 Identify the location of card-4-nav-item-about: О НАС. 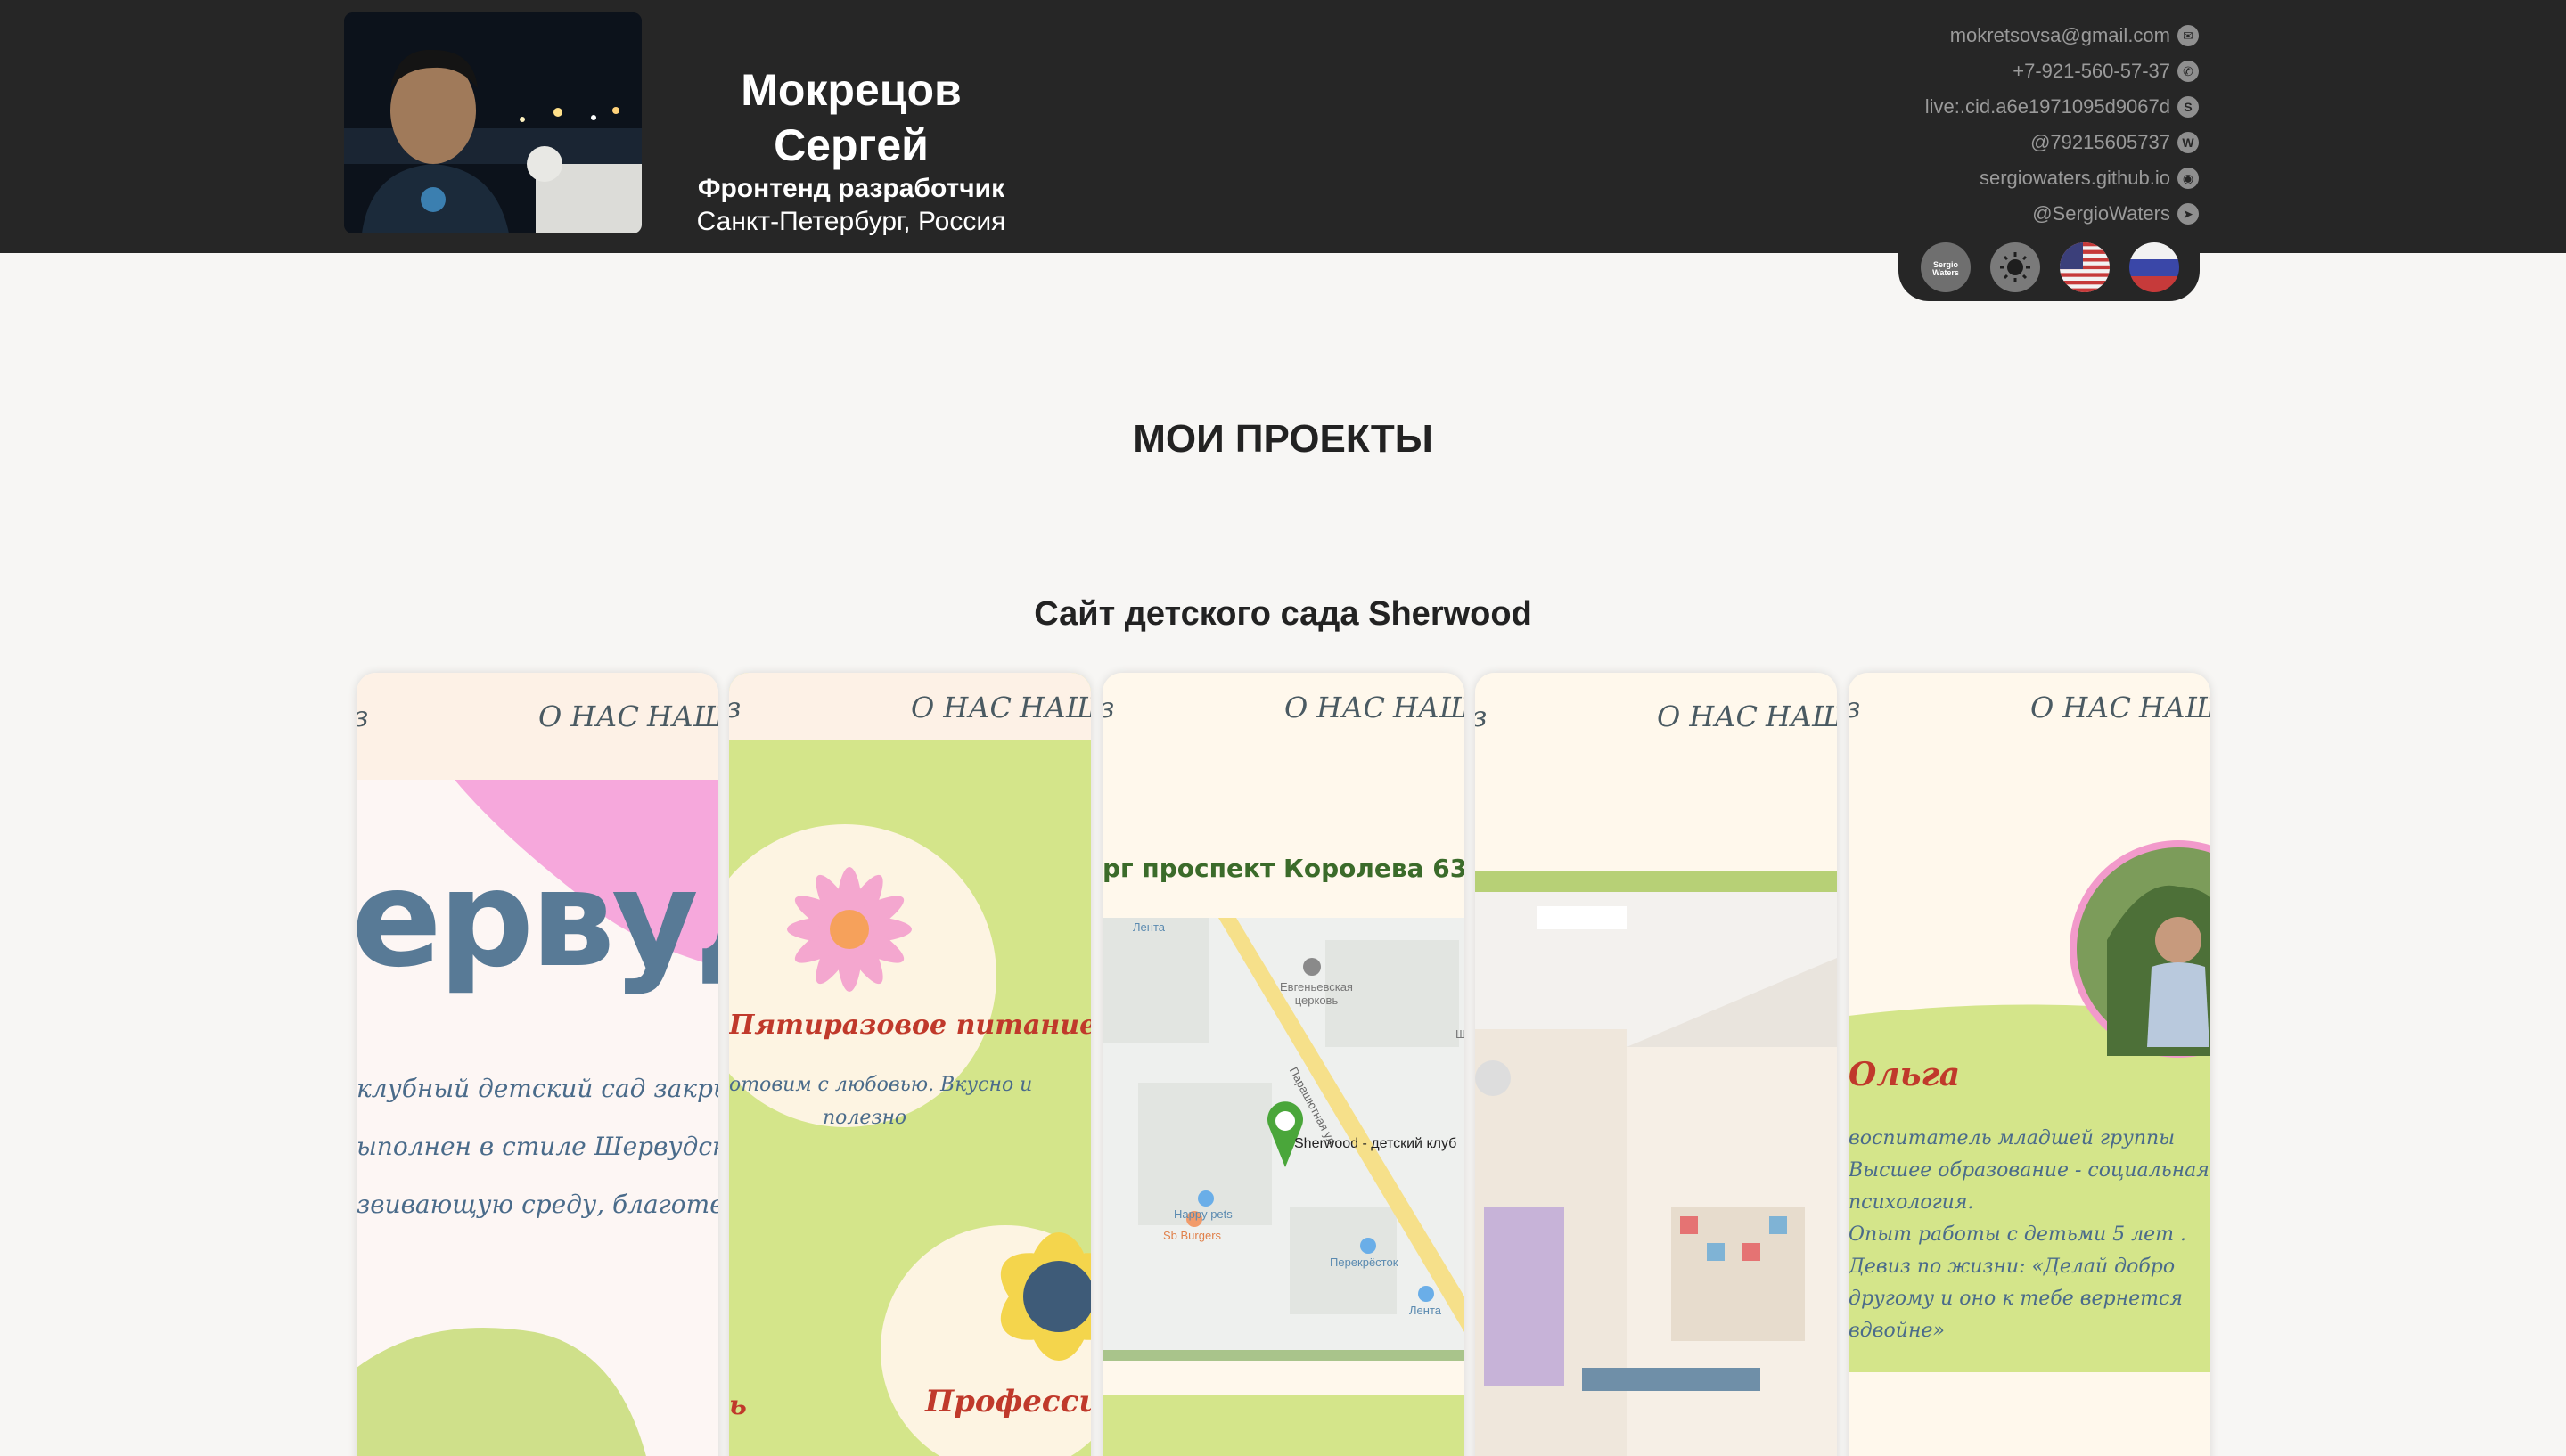
(1707, 716).